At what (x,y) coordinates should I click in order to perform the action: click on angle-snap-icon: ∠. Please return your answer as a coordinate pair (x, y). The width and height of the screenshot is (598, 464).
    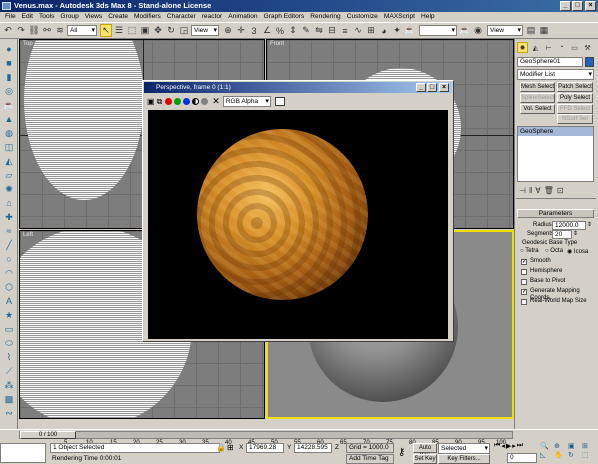
    Looking at the image, I should click on (267, 30).